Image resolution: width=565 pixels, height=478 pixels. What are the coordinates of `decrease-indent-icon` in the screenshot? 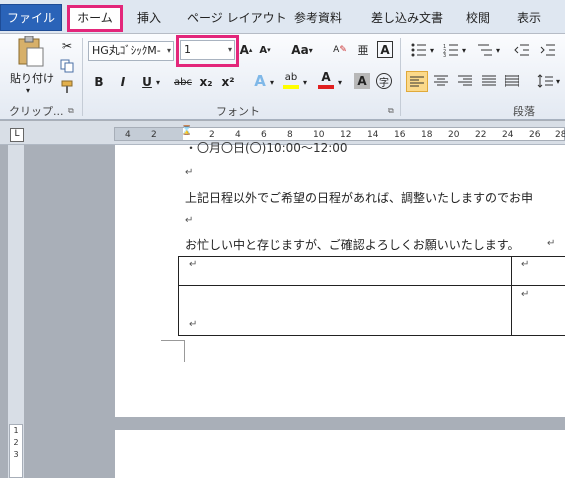 It's located at (522, 50).